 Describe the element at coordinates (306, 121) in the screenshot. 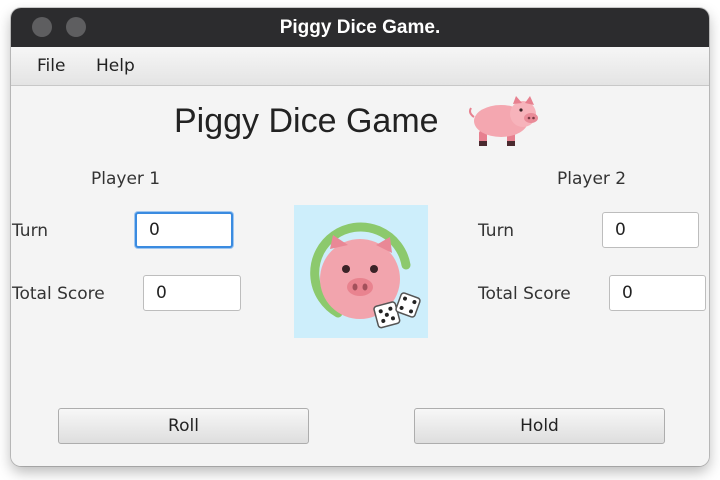

I see `game-heading: Piggy Dice Game` at that location.